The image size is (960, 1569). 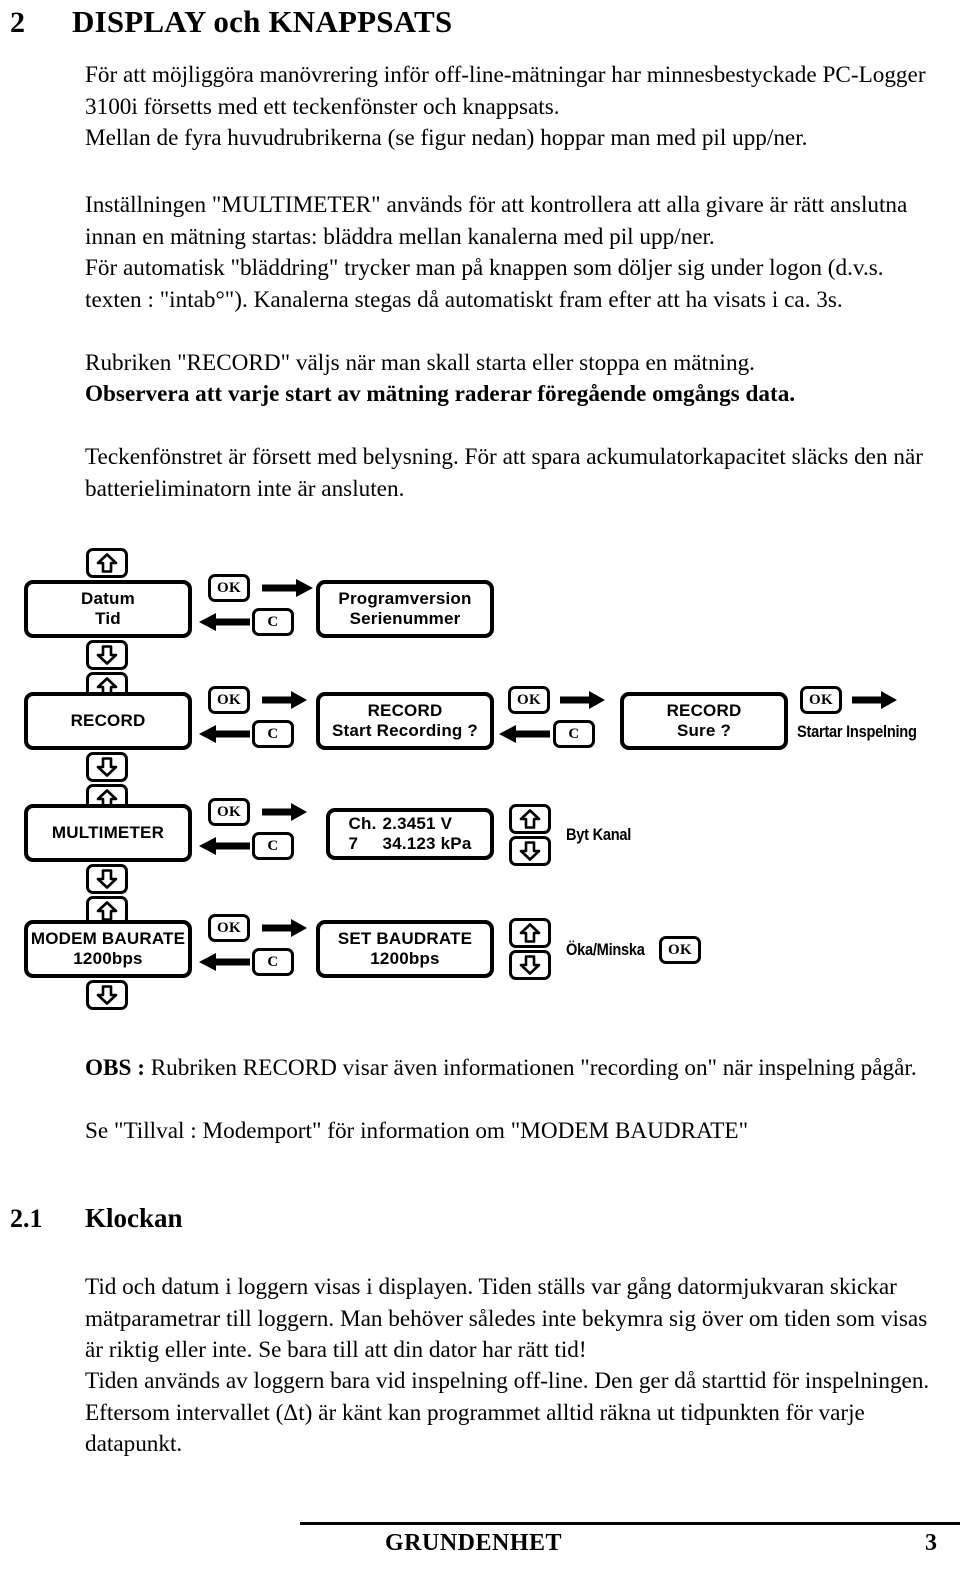 I want to click on menu-box-record: RECORD, so click(x=108, y=721).